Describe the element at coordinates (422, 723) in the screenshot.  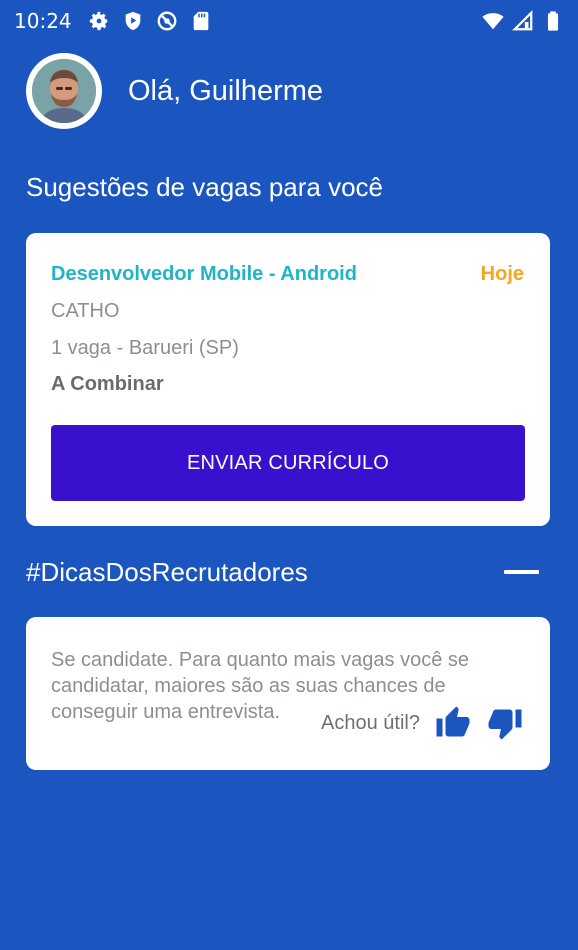
I see `feedback-row: Achou útil?` at that location.